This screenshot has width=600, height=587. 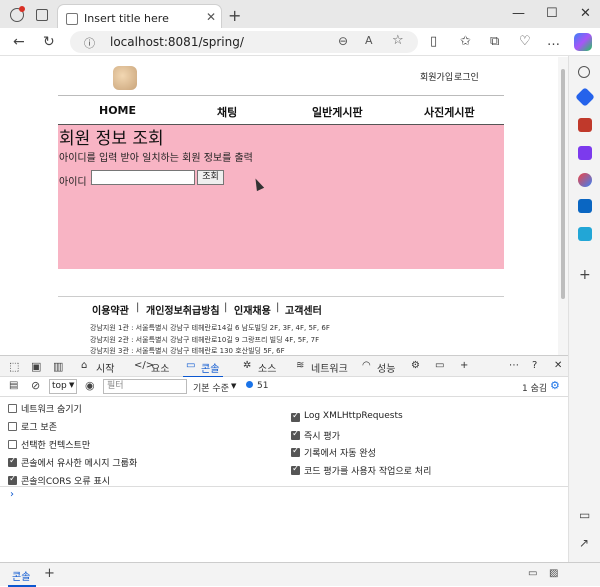 What do you see at coordinates (553, 573) in the screenshot?
I see `image-icon: ▨` at bounding box center [553, 573].